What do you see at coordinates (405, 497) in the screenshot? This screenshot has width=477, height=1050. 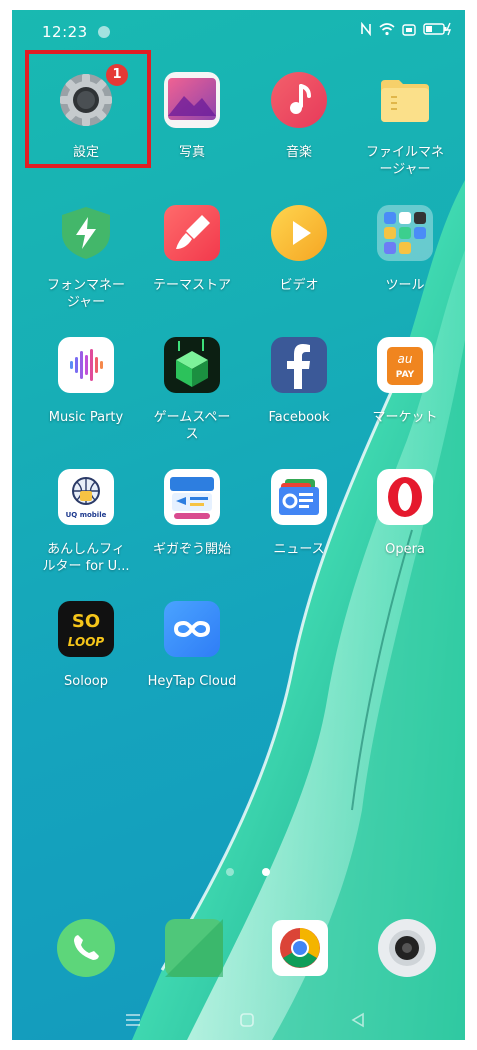 I see `opera-icon` at bounding box center [405, 497].